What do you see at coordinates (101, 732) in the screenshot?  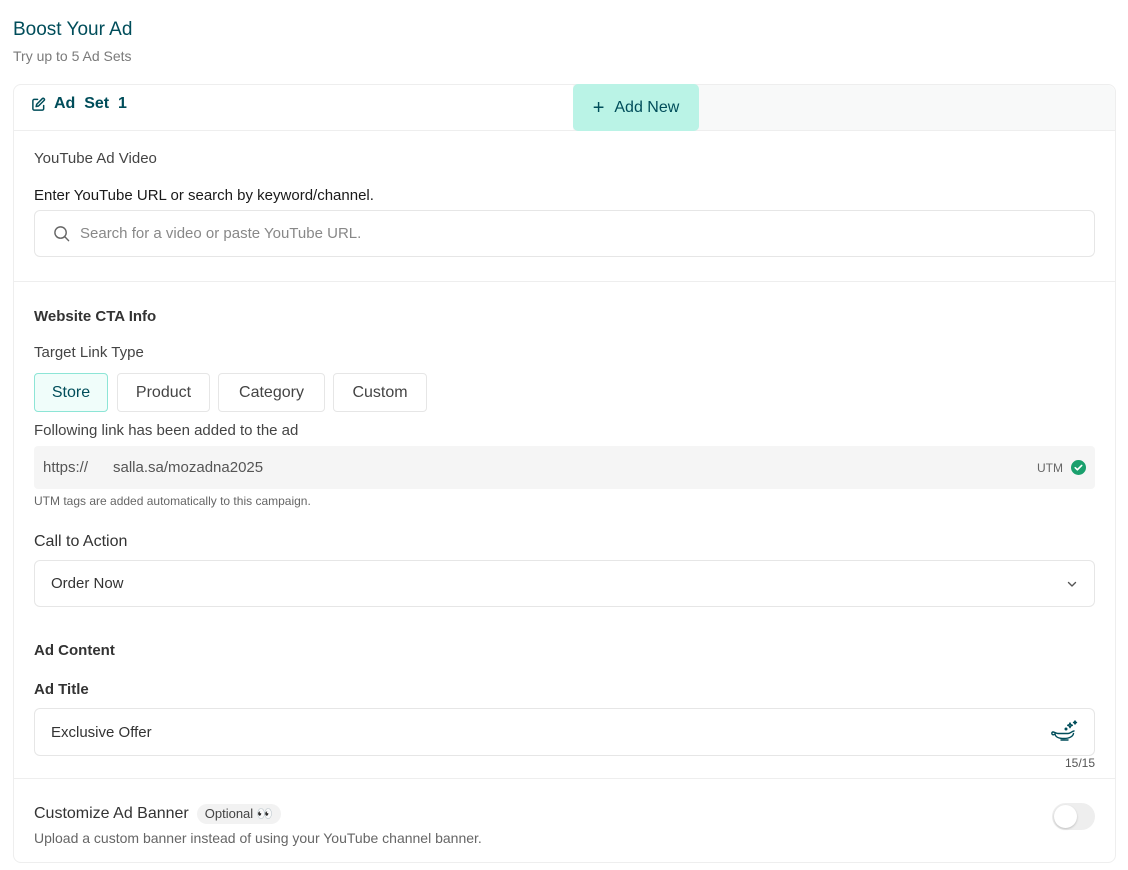 I see `ad-title-value: Exclusive Offer` at bounding box center [101, 732].